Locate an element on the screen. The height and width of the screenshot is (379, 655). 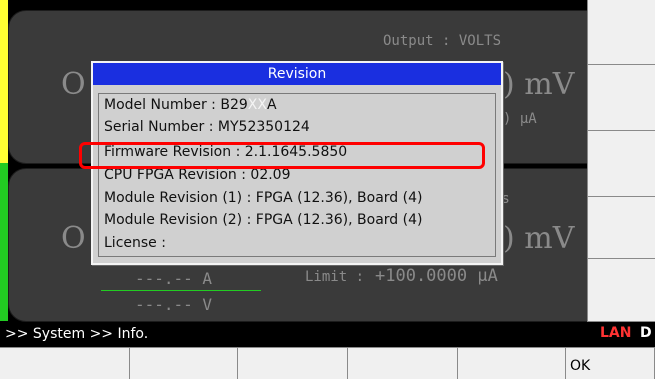
model-number-masked: XX is located at coordinates (257, 105).